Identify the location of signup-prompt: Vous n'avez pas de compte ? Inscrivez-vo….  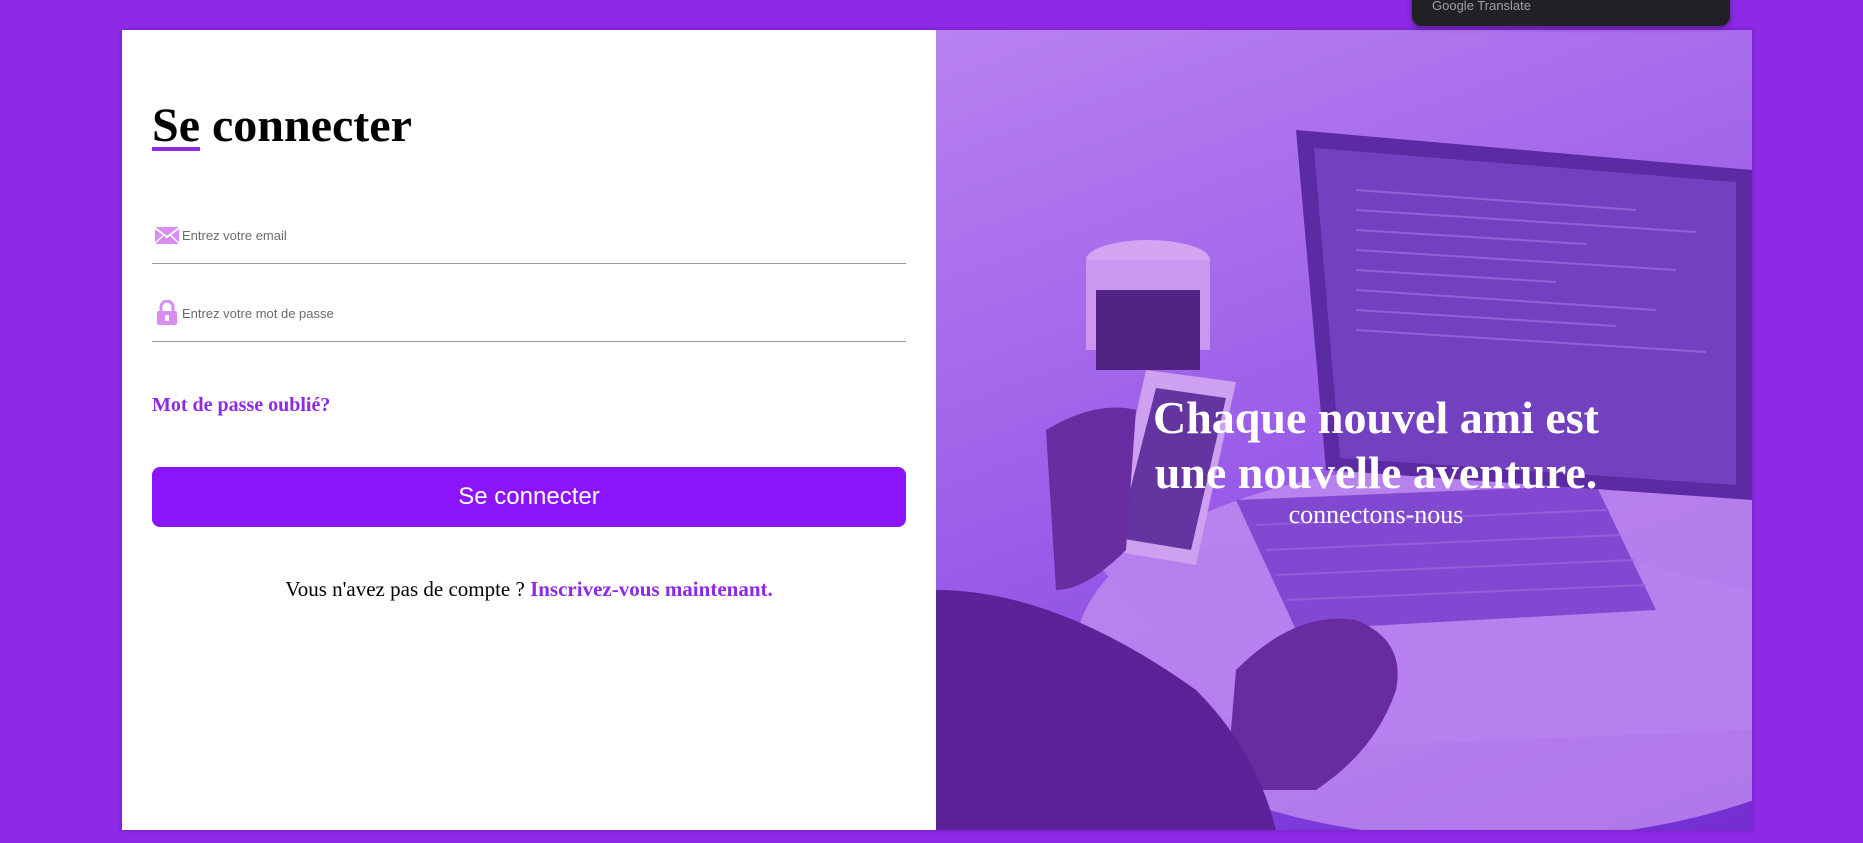
(529, 589).